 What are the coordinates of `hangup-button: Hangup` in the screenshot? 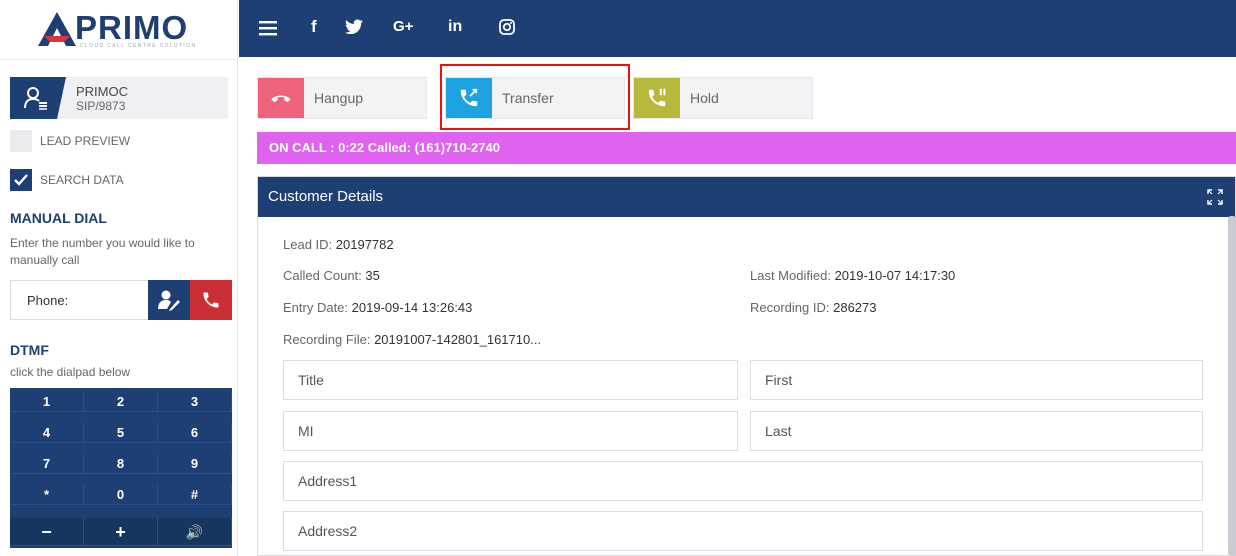 It's located at (342, 98).